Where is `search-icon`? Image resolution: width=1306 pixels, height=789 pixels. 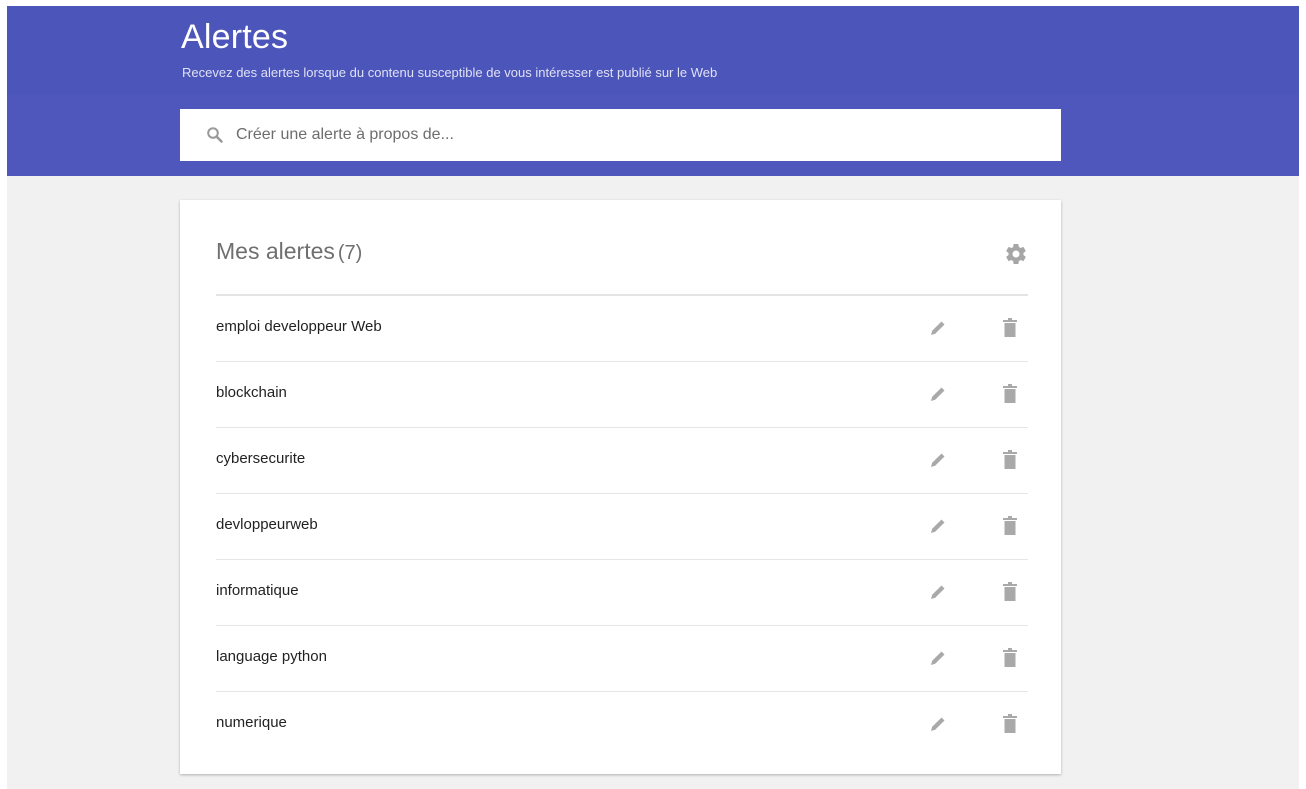 search-icon is located at coordinates (215, 135).